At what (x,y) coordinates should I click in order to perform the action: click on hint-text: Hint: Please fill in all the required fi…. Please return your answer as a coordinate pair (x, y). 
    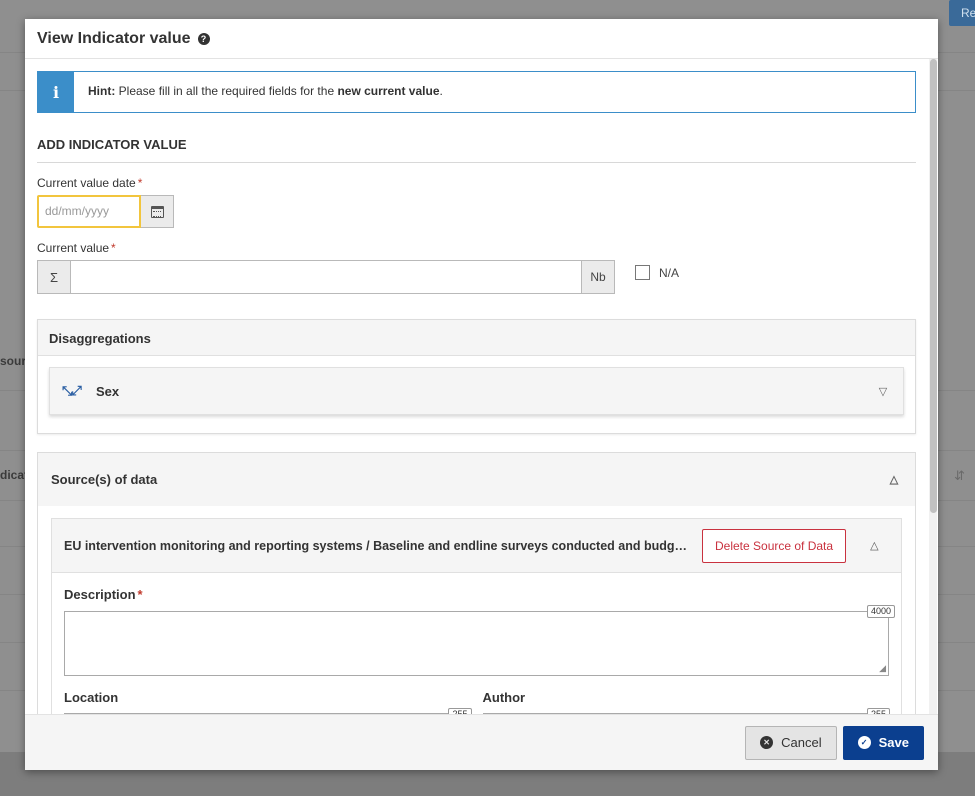
    Looking at the image, I should click on (265, 92).